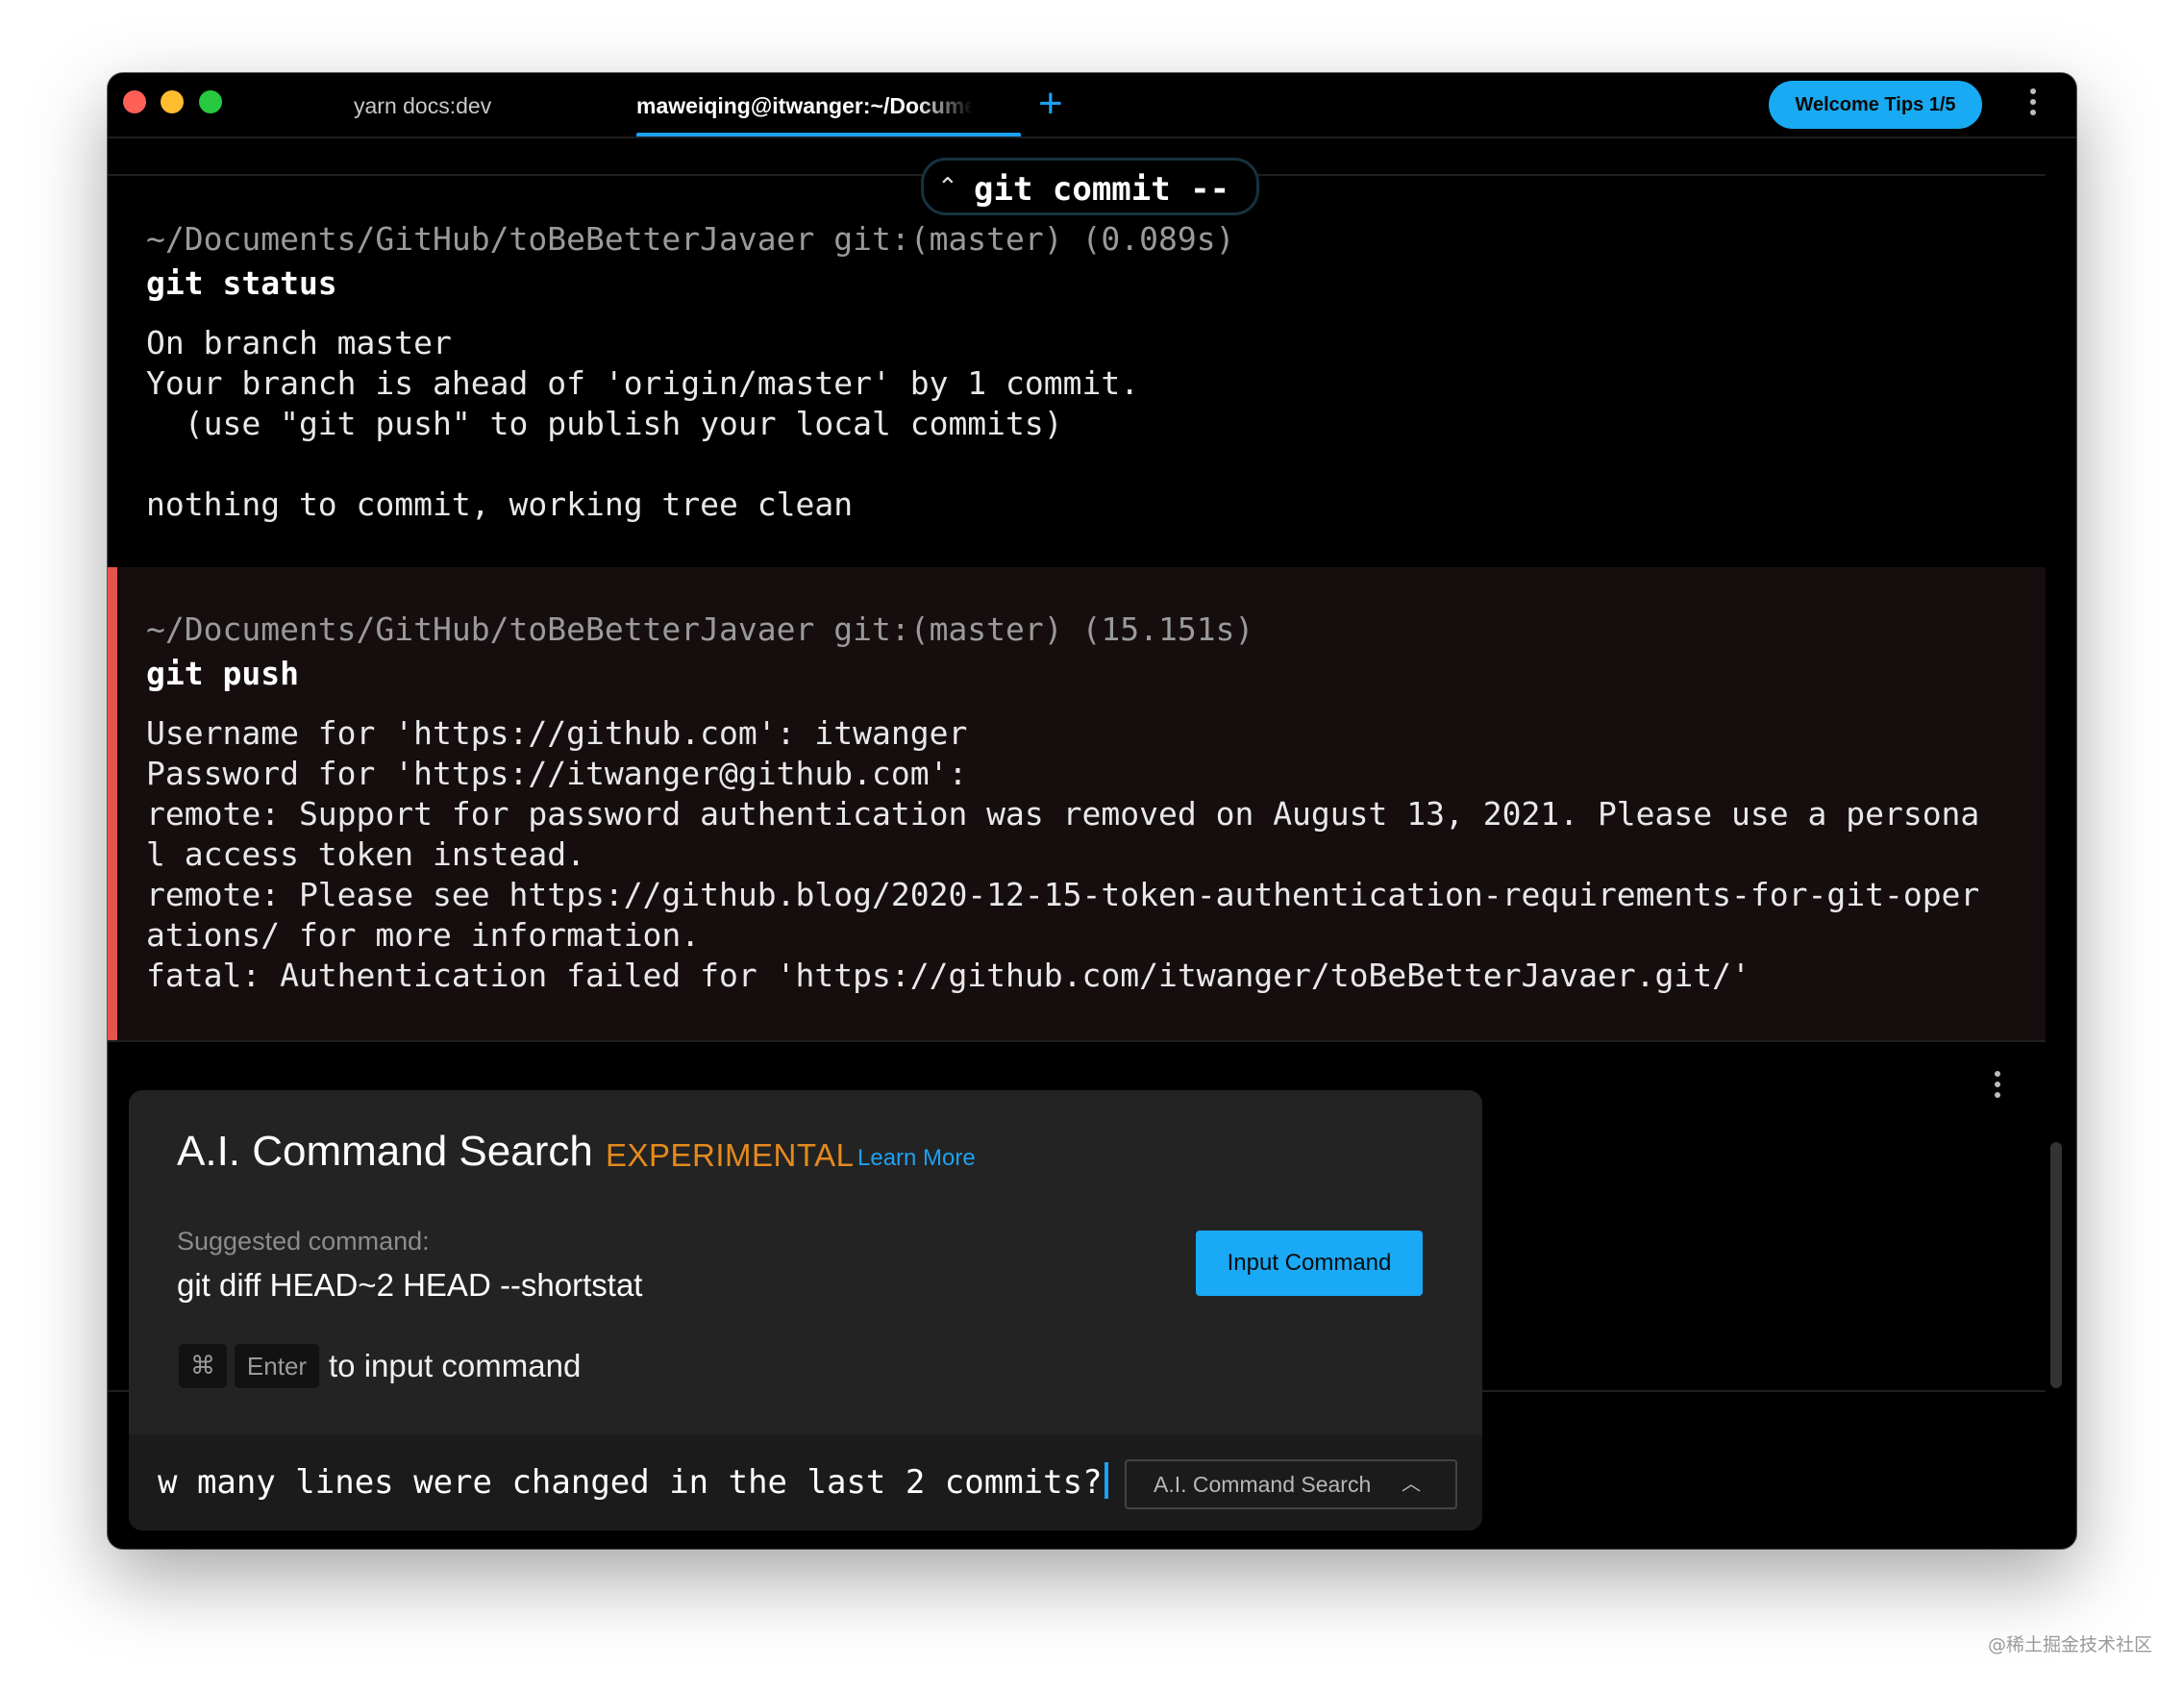 The height and width of the screenshot is (1692, 2184). What do you see at coordinates (203, 1366) in the screenshot?
I see `command-key-icon: ⌘` at bounding box center [203, 1366].